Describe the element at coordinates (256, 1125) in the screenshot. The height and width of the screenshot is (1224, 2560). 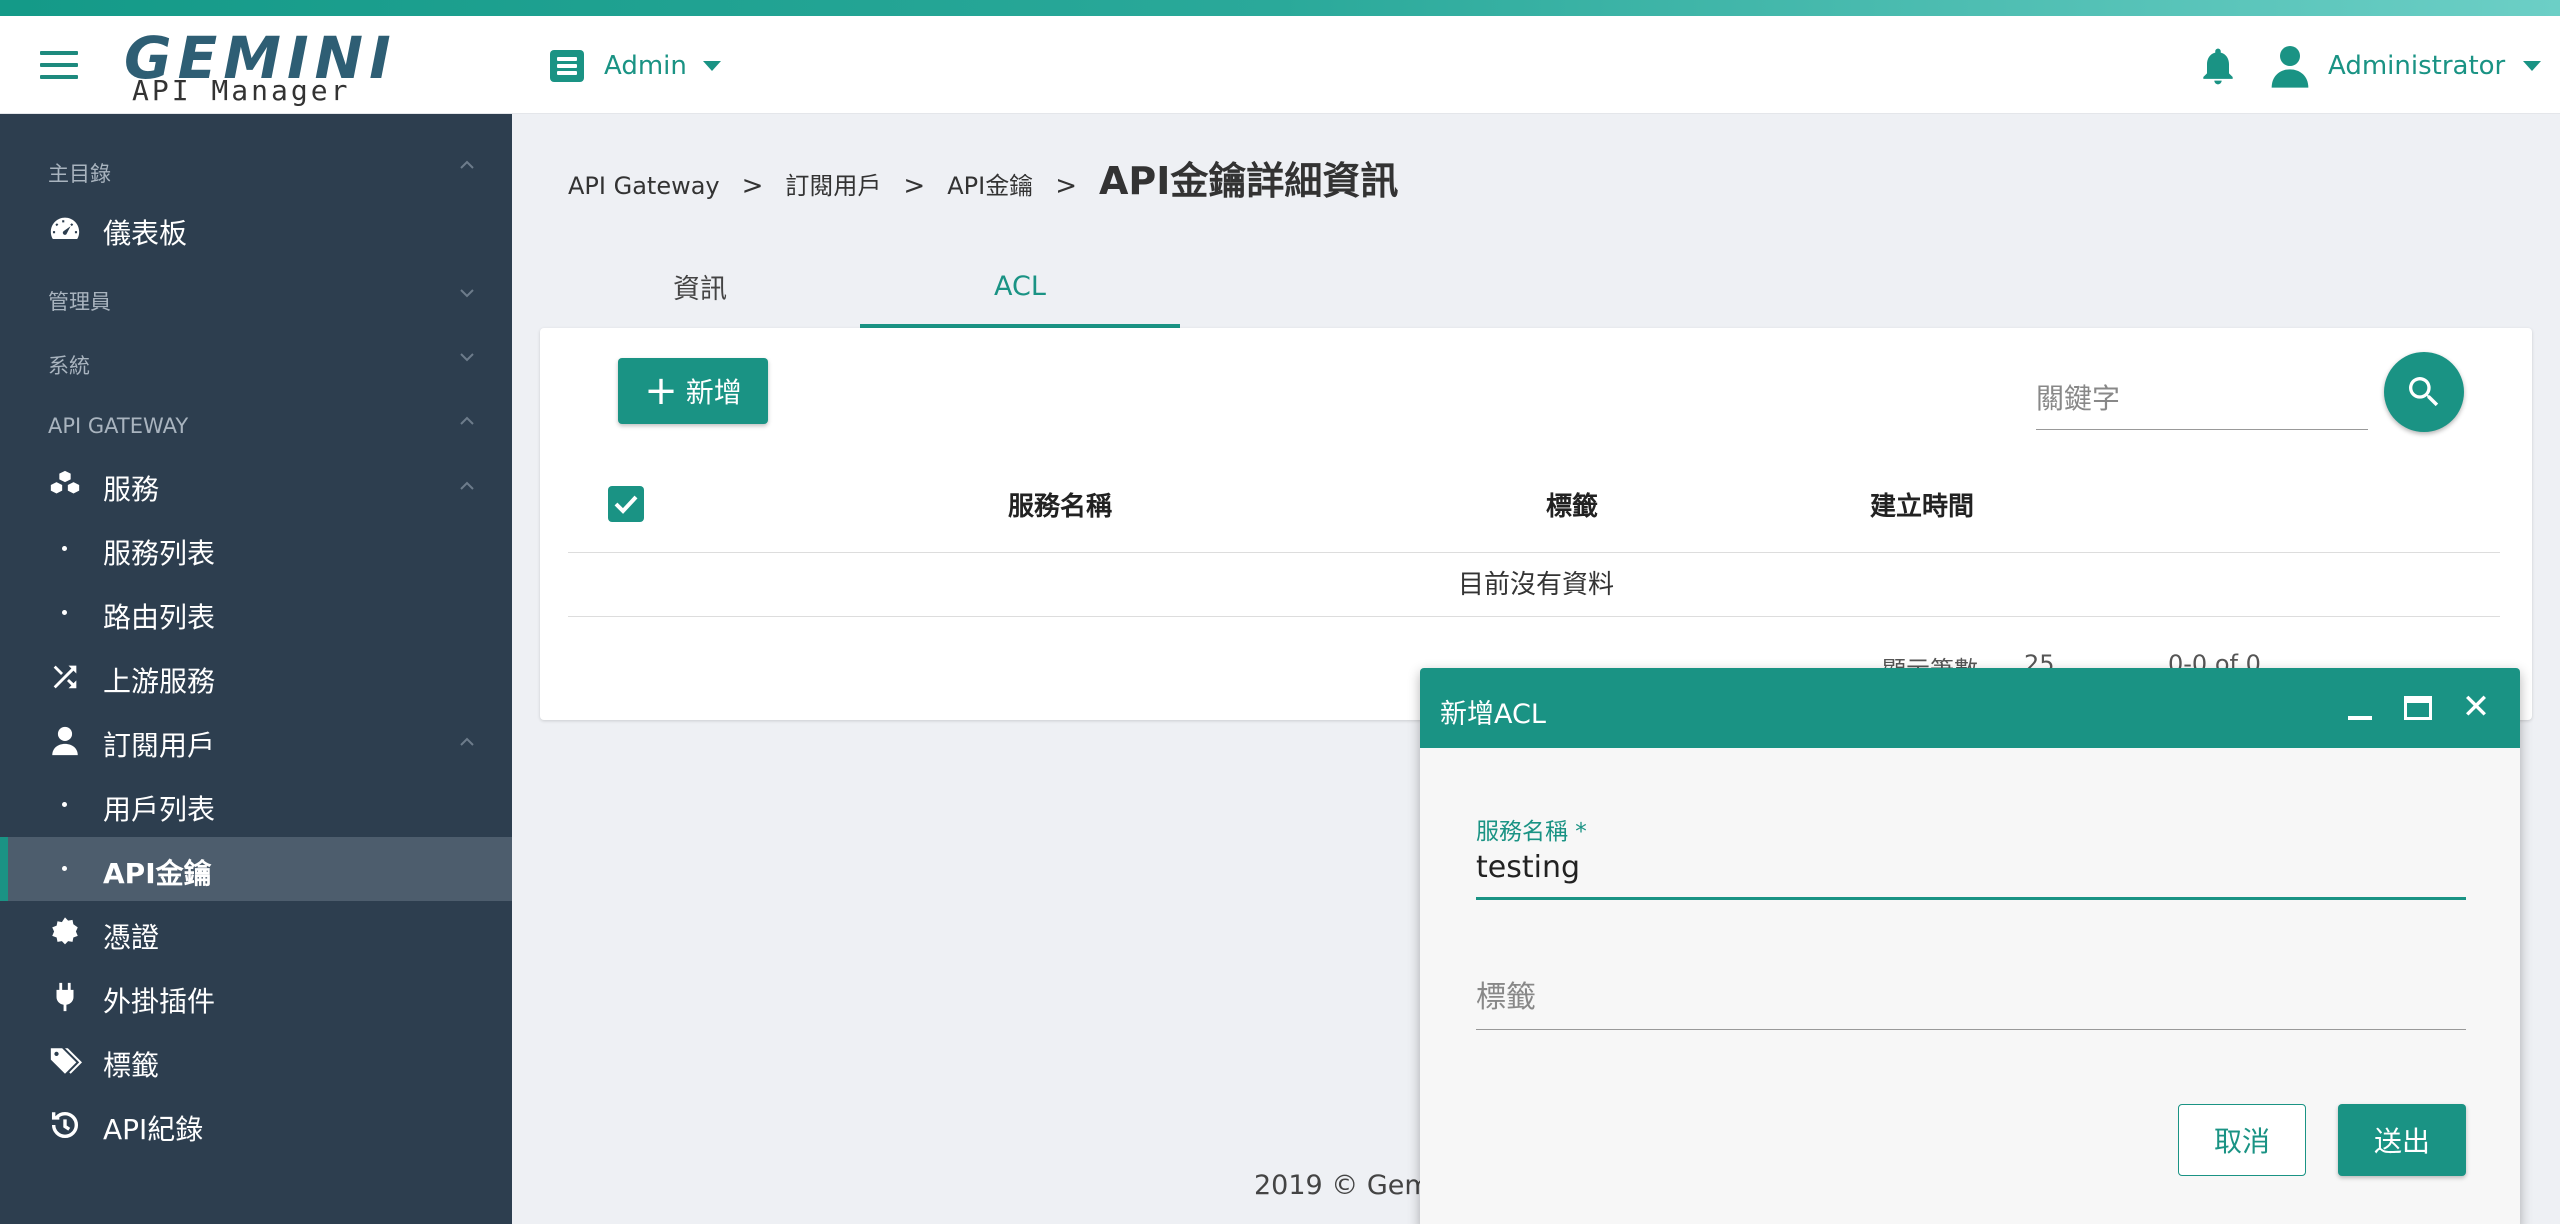
I see `sidebar-item-api-logs: API紀錄` at that location.